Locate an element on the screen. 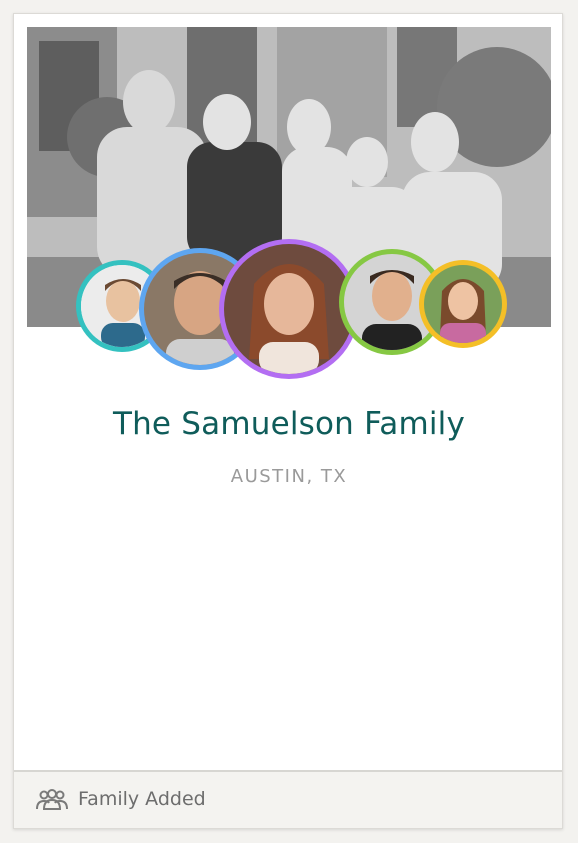 This screenshot has width=578, height=843. girl-face-icon is located at coordinates (463, 304).